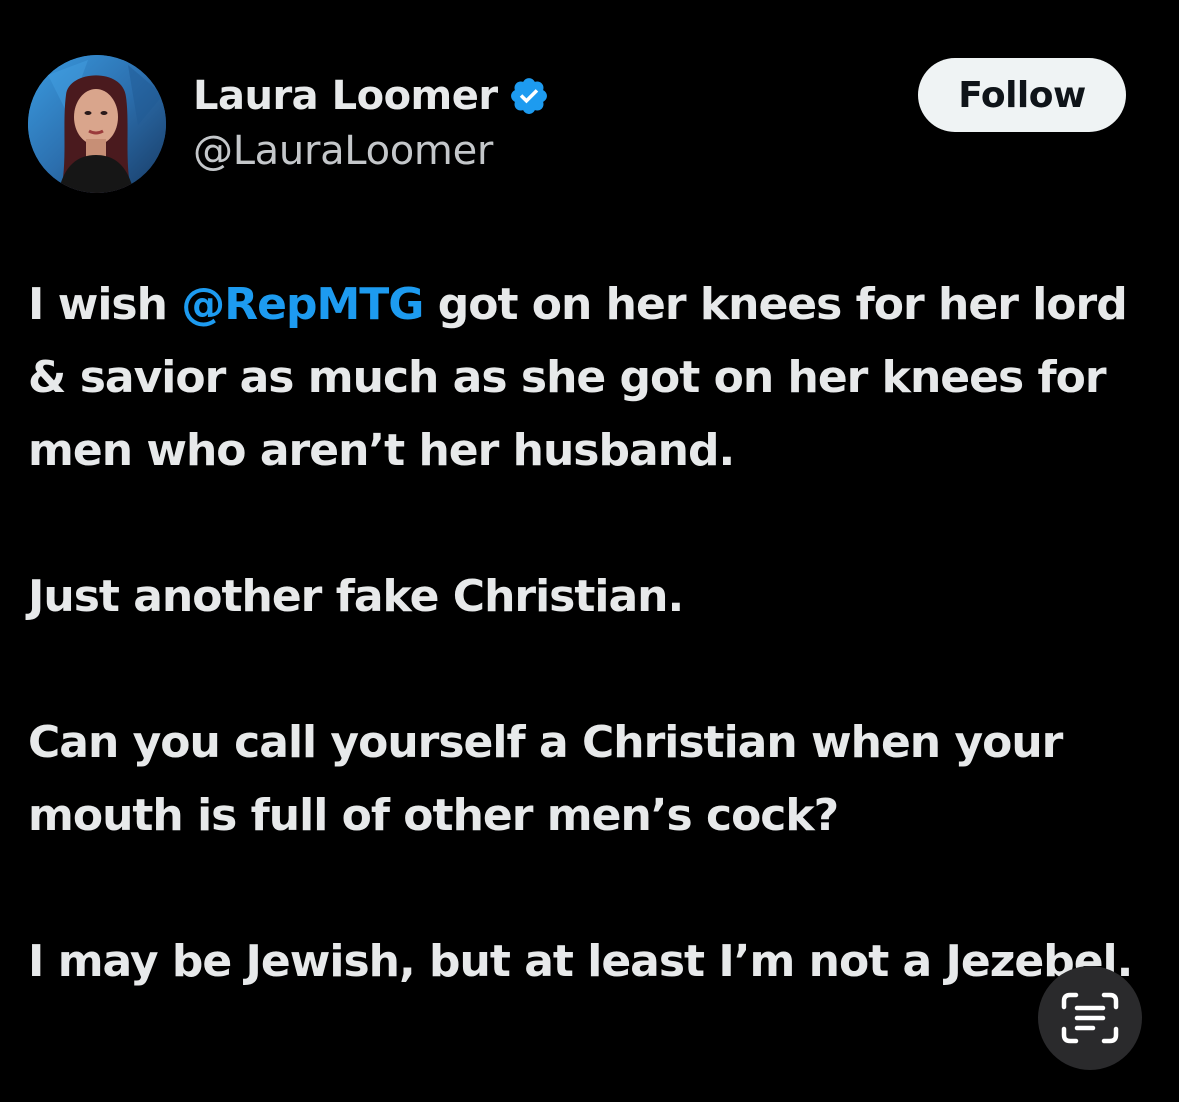 Image resolution: width=1179 pixels, height=1102 pixels. I want to click on live-text-scan-button, so click(1090, 1018).